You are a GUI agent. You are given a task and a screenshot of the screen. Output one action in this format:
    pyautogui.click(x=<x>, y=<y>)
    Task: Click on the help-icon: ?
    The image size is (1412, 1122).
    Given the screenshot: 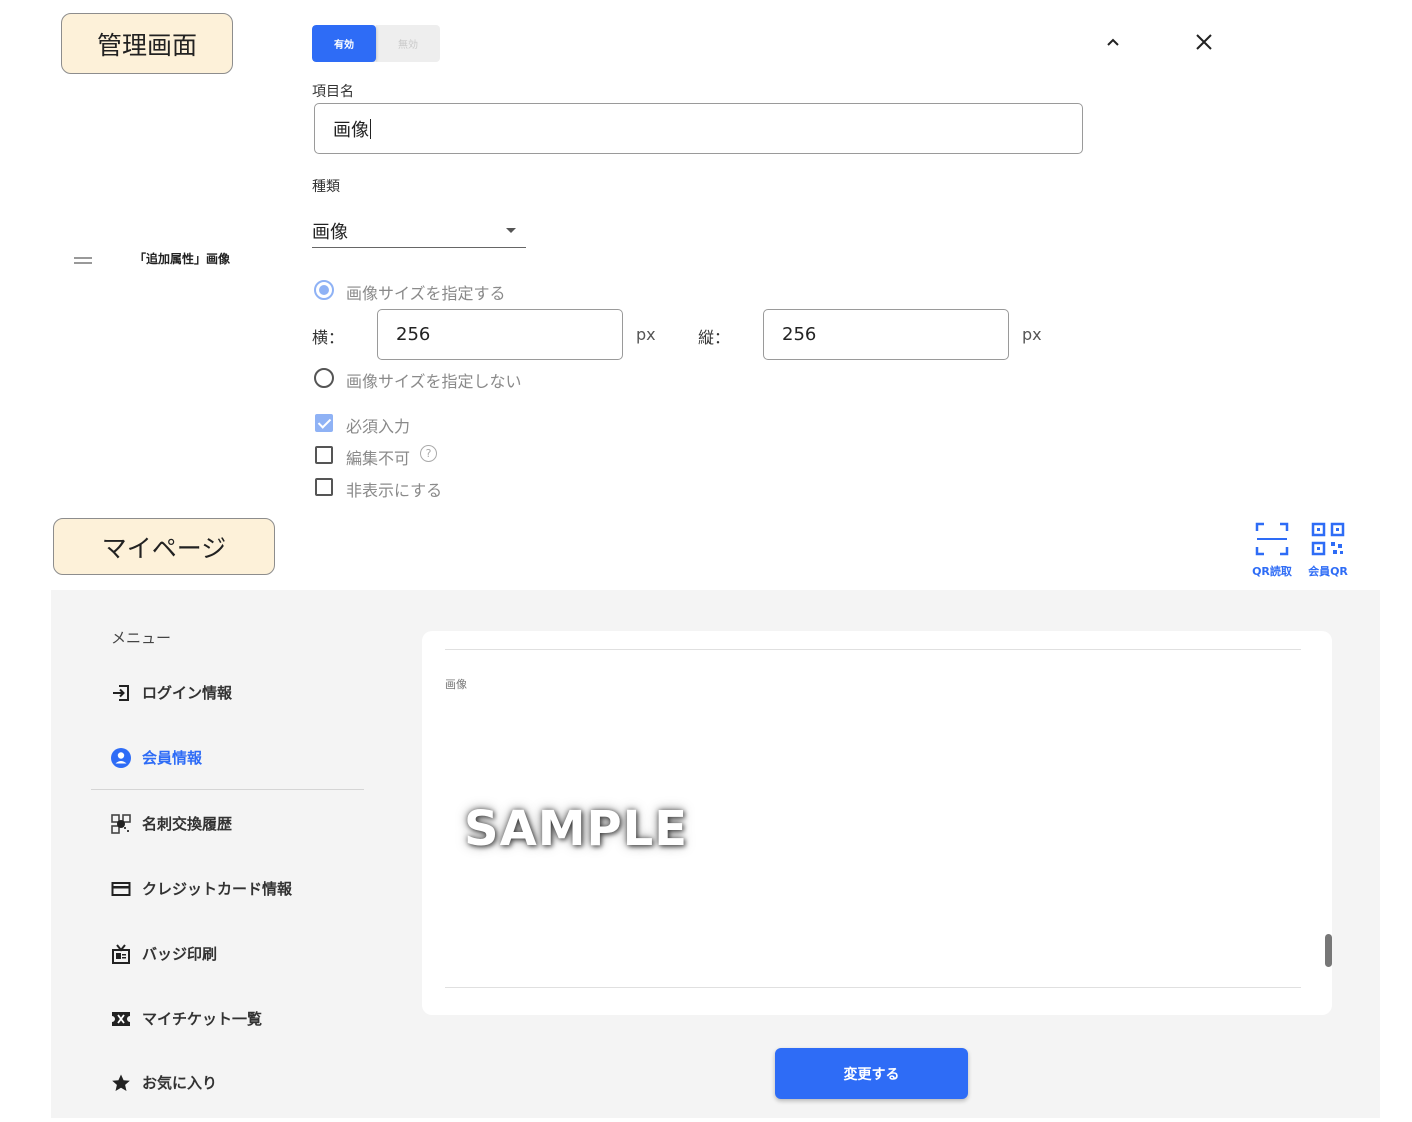 What is the action you would take?
    pyautogui.click(x=428, y=453)
    